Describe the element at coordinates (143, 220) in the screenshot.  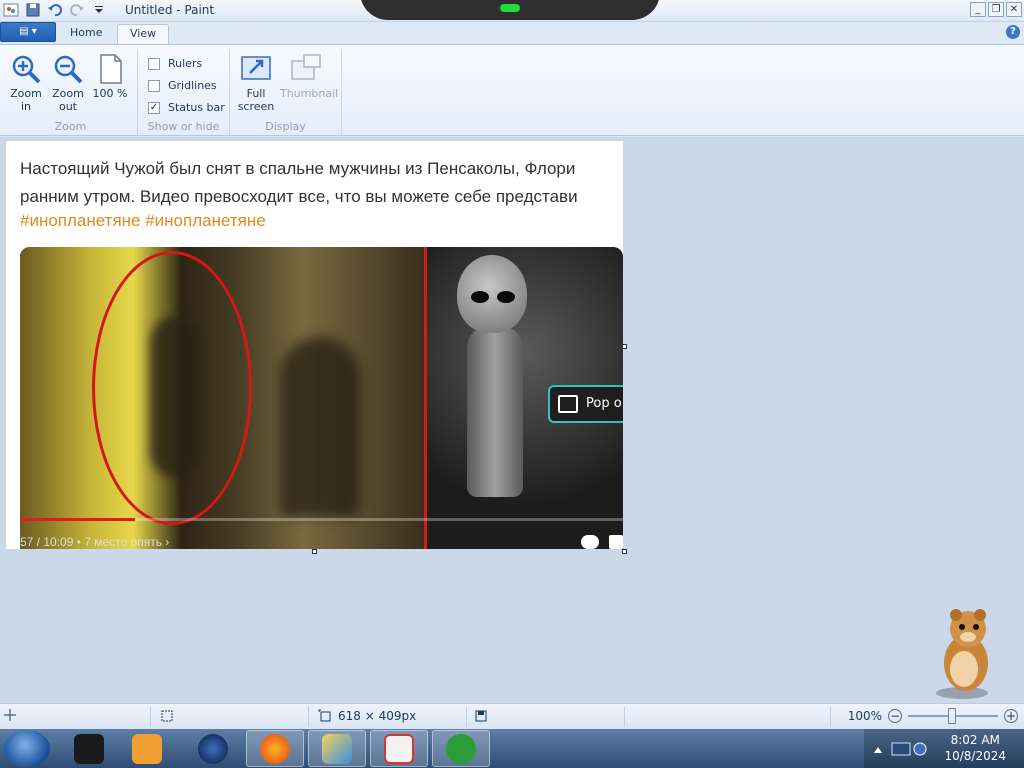
I see `post-hashtags: #инопланетяне #инопланетяне` at that location.